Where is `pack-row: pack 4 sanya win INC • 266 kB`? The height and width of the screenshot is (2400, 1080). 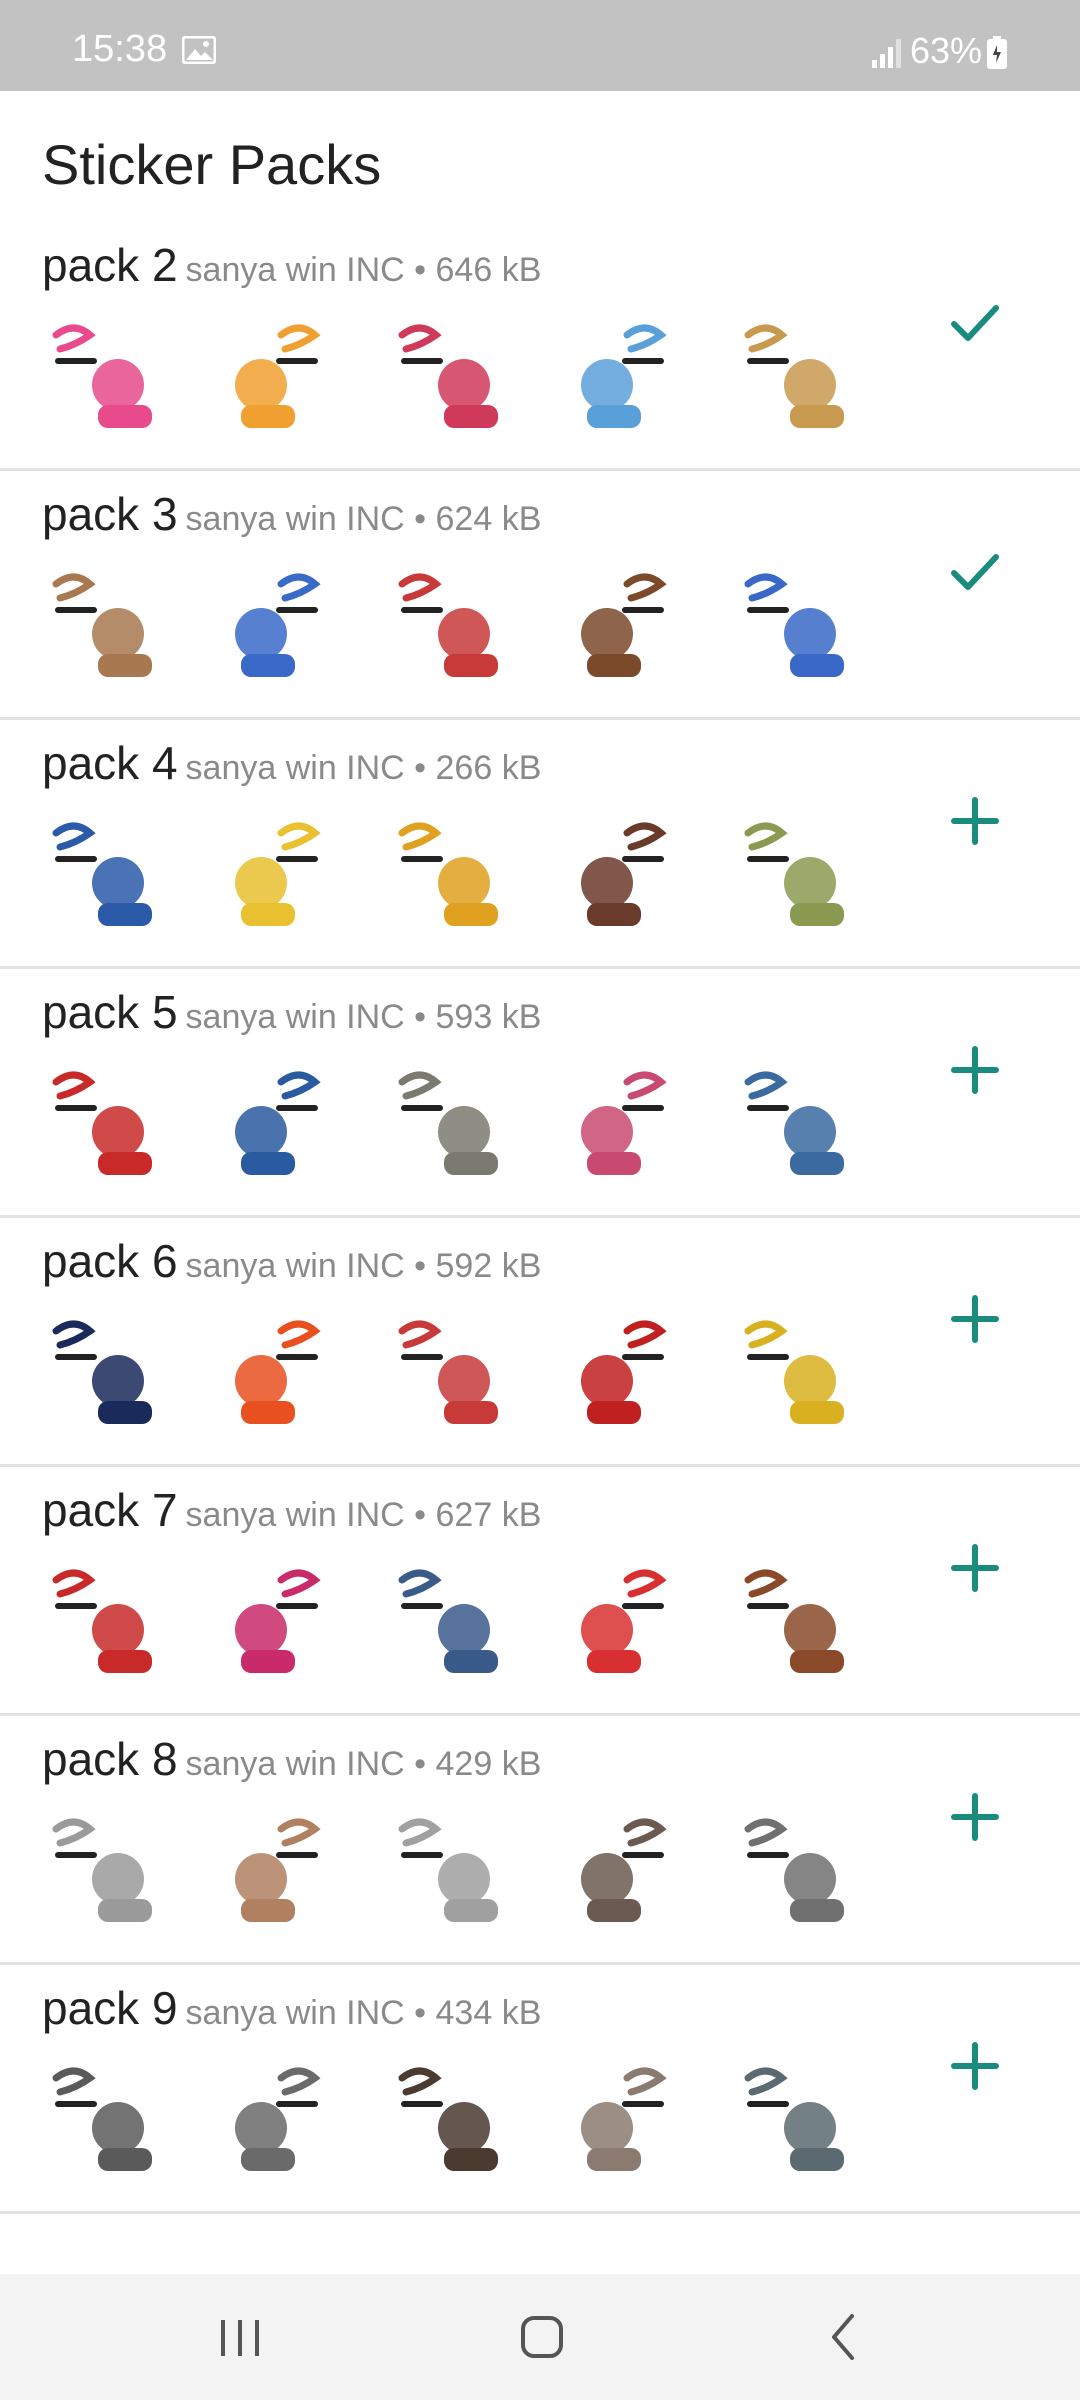
pack-row: pack 4 sanya win INC • 266 kB is located at coordinates (540, 842).